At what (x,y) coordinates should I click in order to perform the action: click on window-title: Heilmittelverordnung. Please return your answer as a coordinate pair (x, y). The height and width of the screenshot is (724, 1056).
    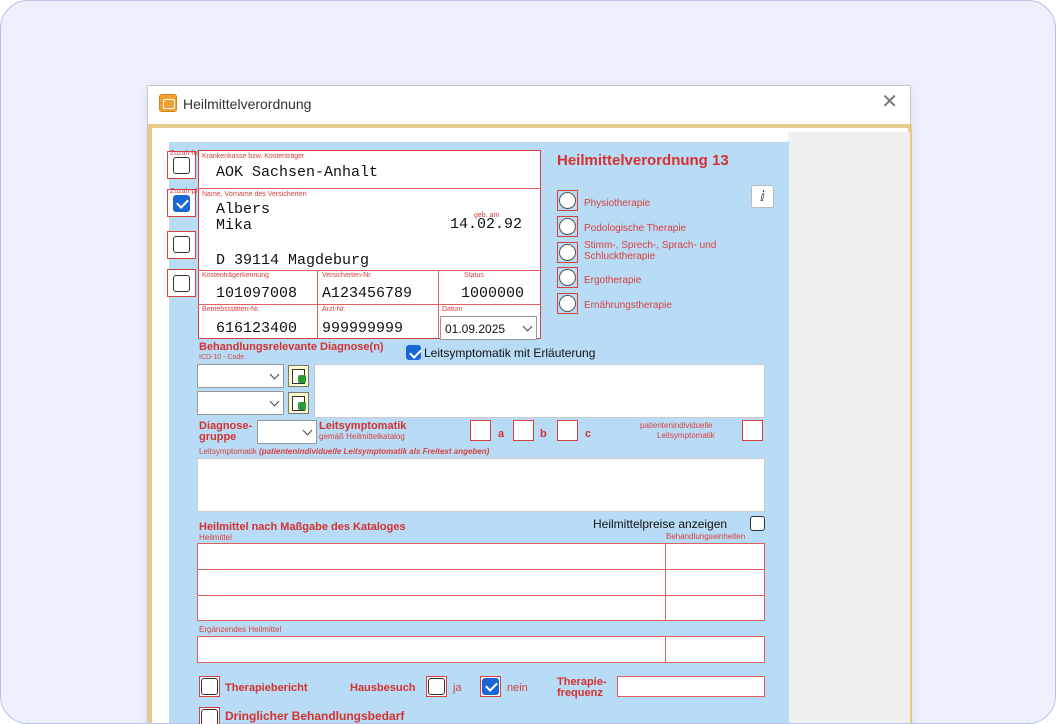
    Looking at the image, I should click on (247, 104).